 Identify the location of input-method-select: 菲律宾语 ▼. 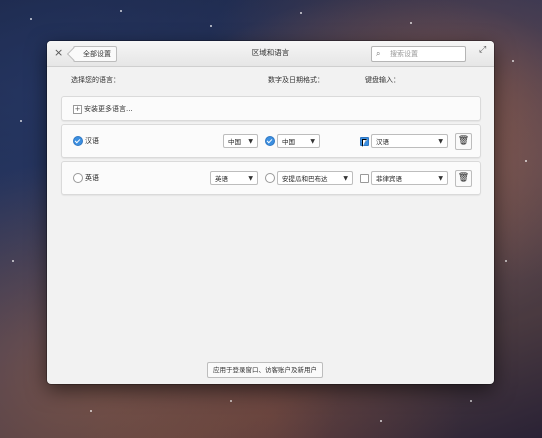
(409, 178).